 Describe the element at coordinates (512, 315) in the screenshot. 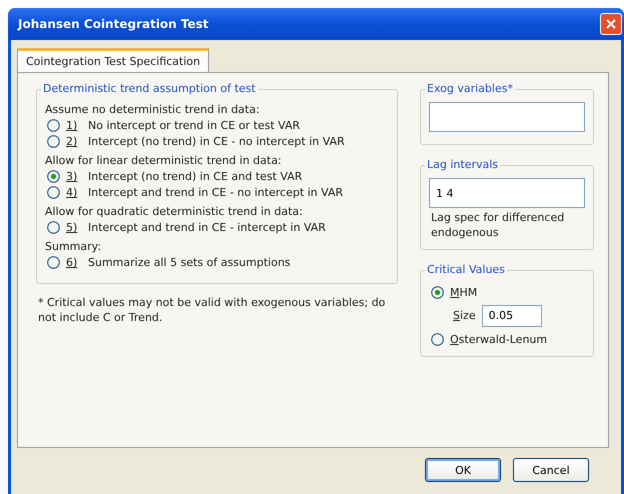

I see `size-input-field: 0.05` at that location.